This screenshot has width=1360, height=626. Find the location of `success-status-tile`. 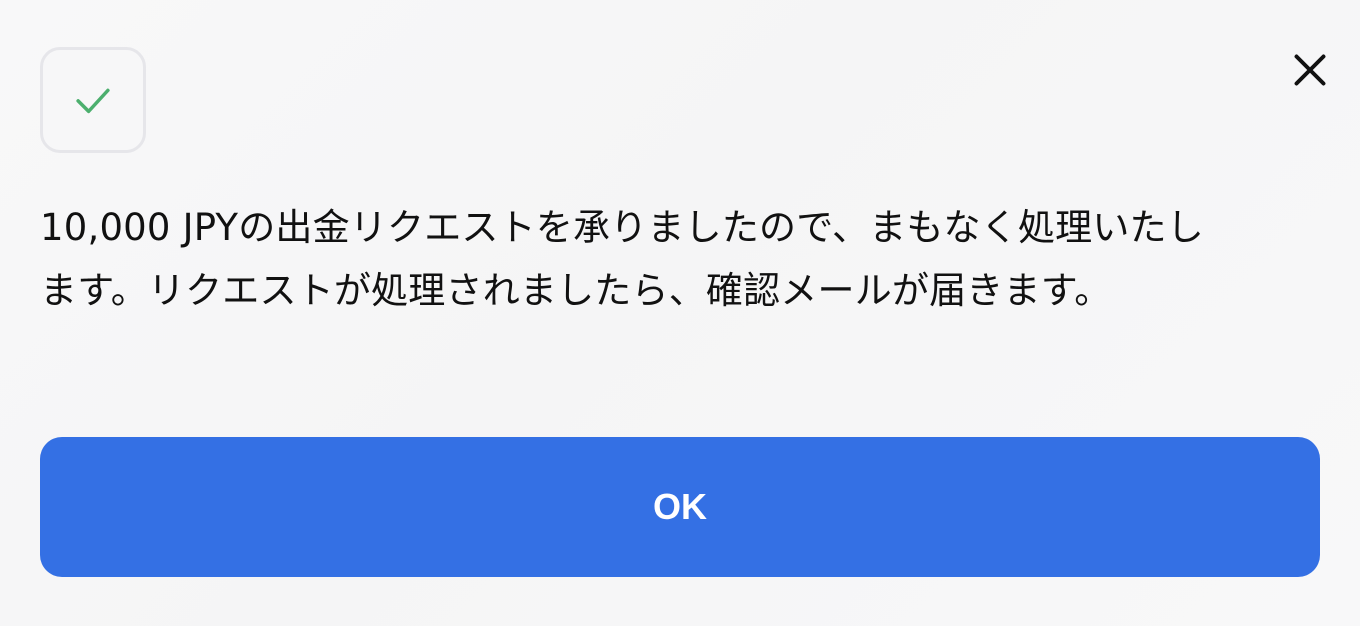

success-status-tile is located at coordinates (93, 100).